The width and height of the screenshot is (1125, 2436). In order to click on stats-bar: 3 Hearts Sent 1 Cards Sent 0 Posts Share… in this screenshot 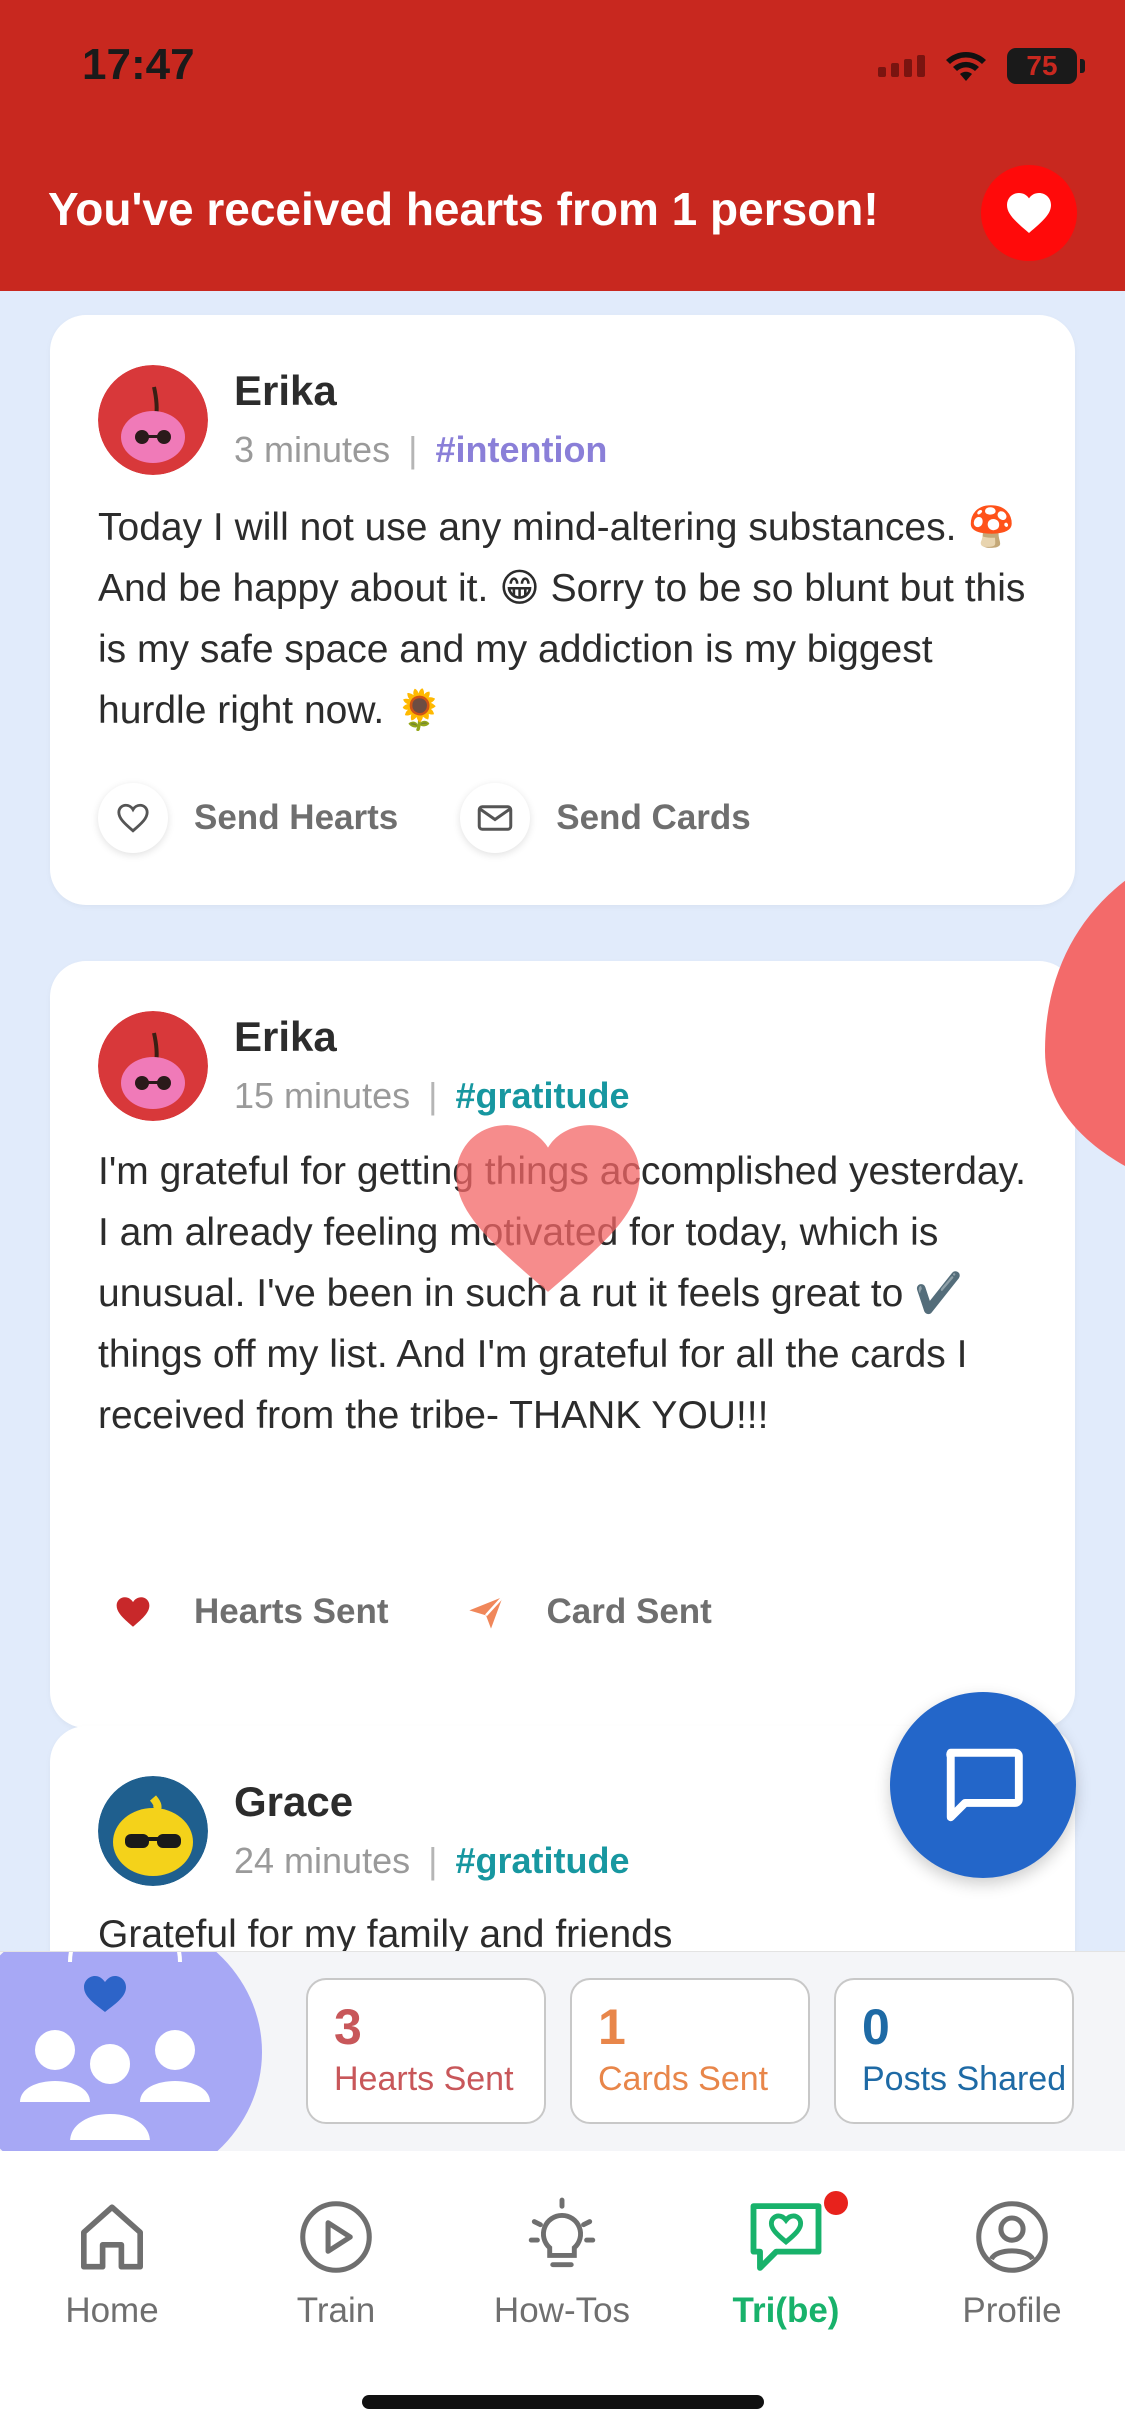, I will do `click(562, 2051)`.